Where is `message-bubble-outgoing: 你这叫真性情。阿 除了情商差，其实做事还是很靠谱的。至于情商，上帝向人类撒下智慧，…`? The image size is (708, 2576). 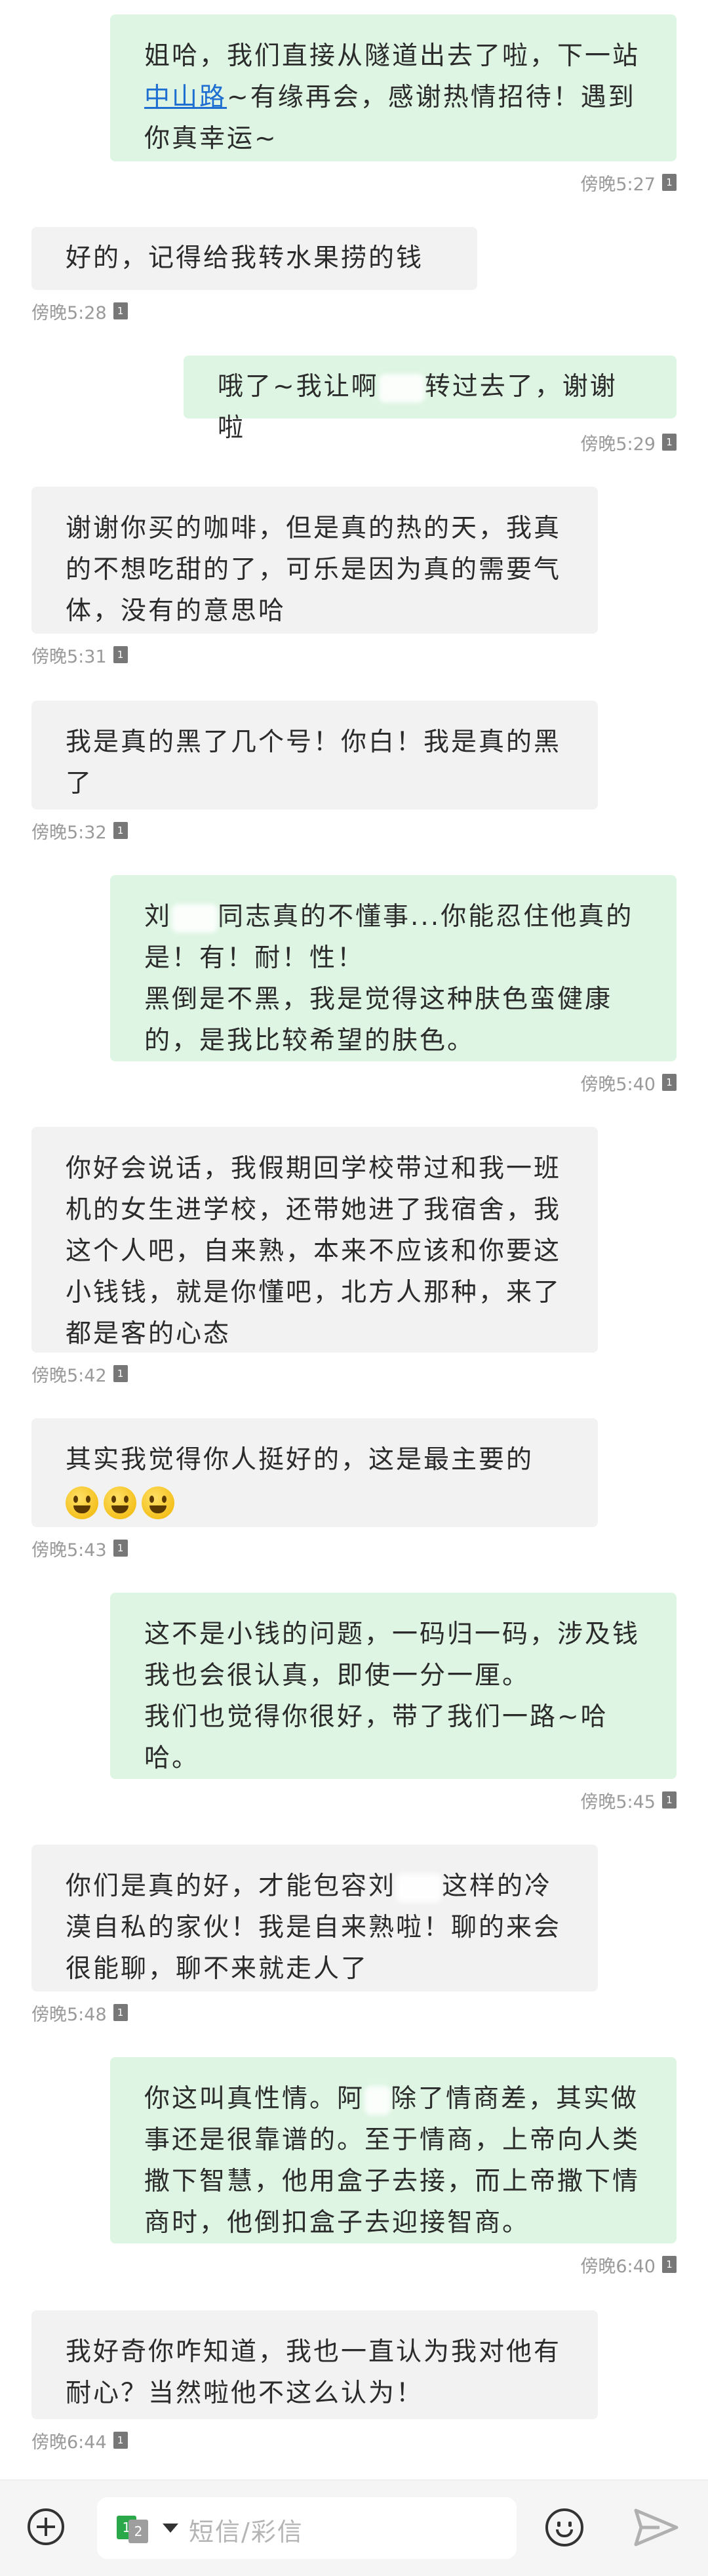
message-bubble-outgoing: 你这叫真性情。阿 除了情商差，其实做事还是很靠谱的。至于情商，上帝向人类撒下智慧，… is located at coordinates (393, 2150).